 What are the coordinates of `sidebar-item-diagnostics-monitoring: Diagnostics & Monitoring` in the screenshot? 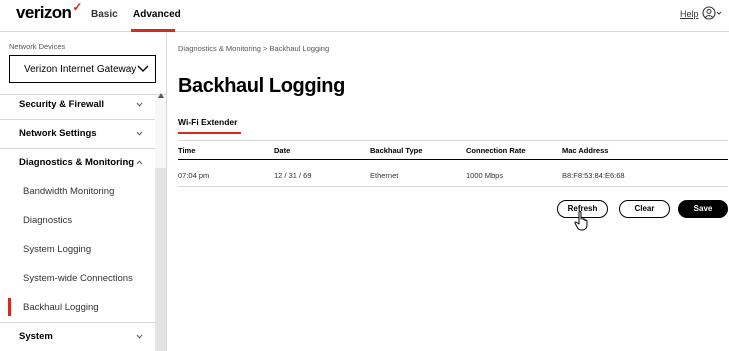 It's located at (77, 162).